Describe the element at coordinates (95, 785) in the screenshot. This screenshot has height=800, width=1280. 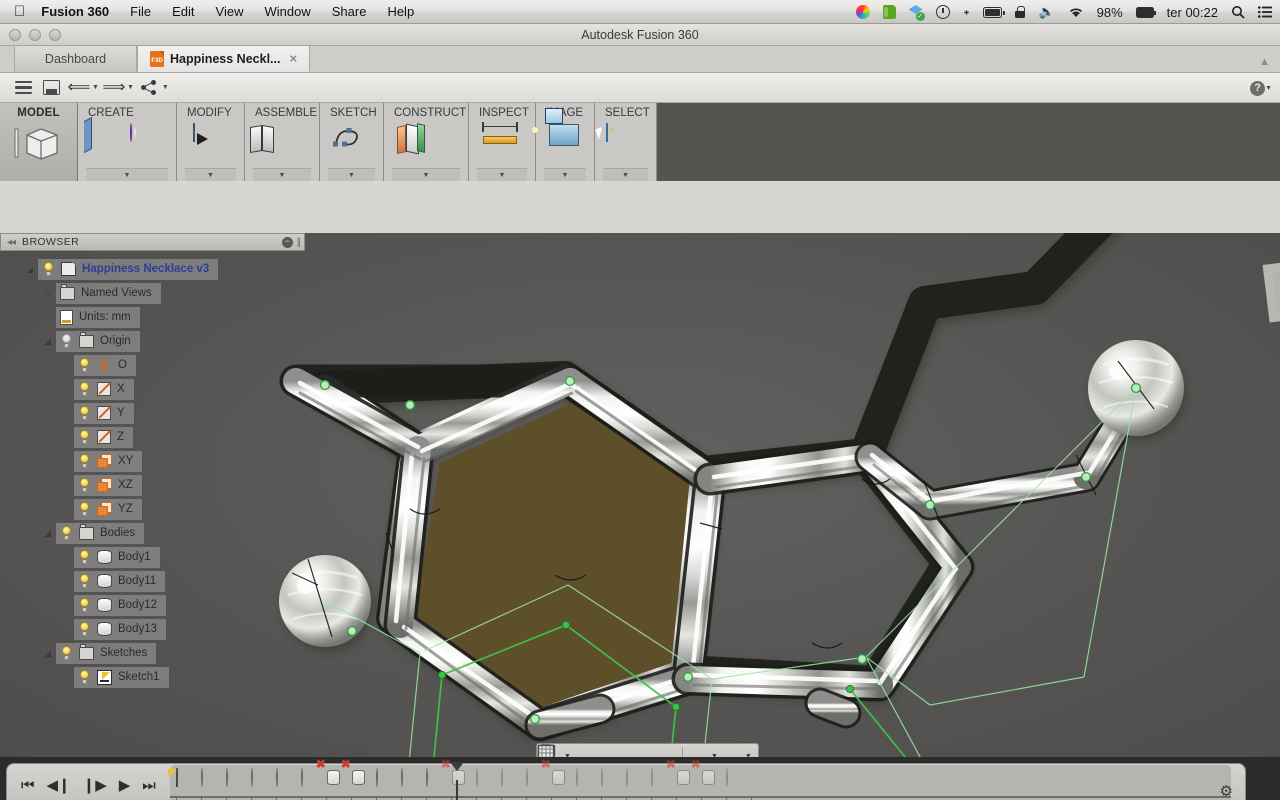
I see `step-forward-icon: ❙▶` at that location.